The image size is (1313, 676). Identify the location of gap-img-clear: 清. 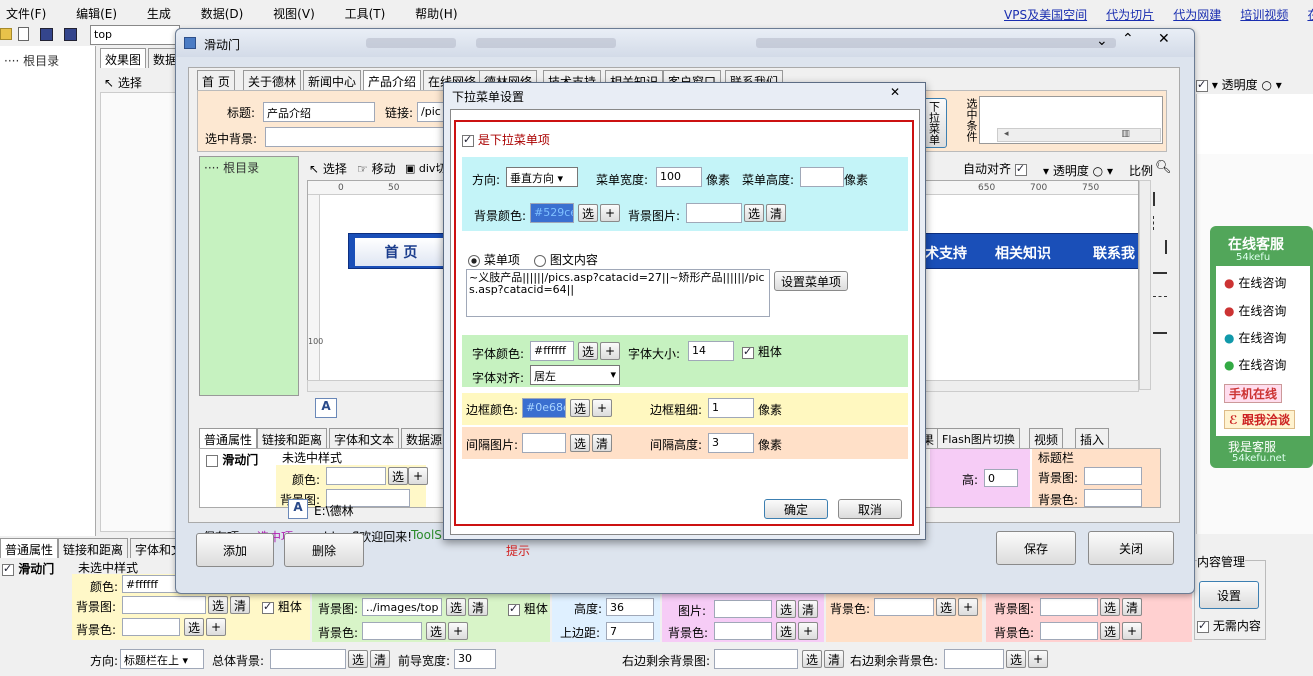
(602, 443).